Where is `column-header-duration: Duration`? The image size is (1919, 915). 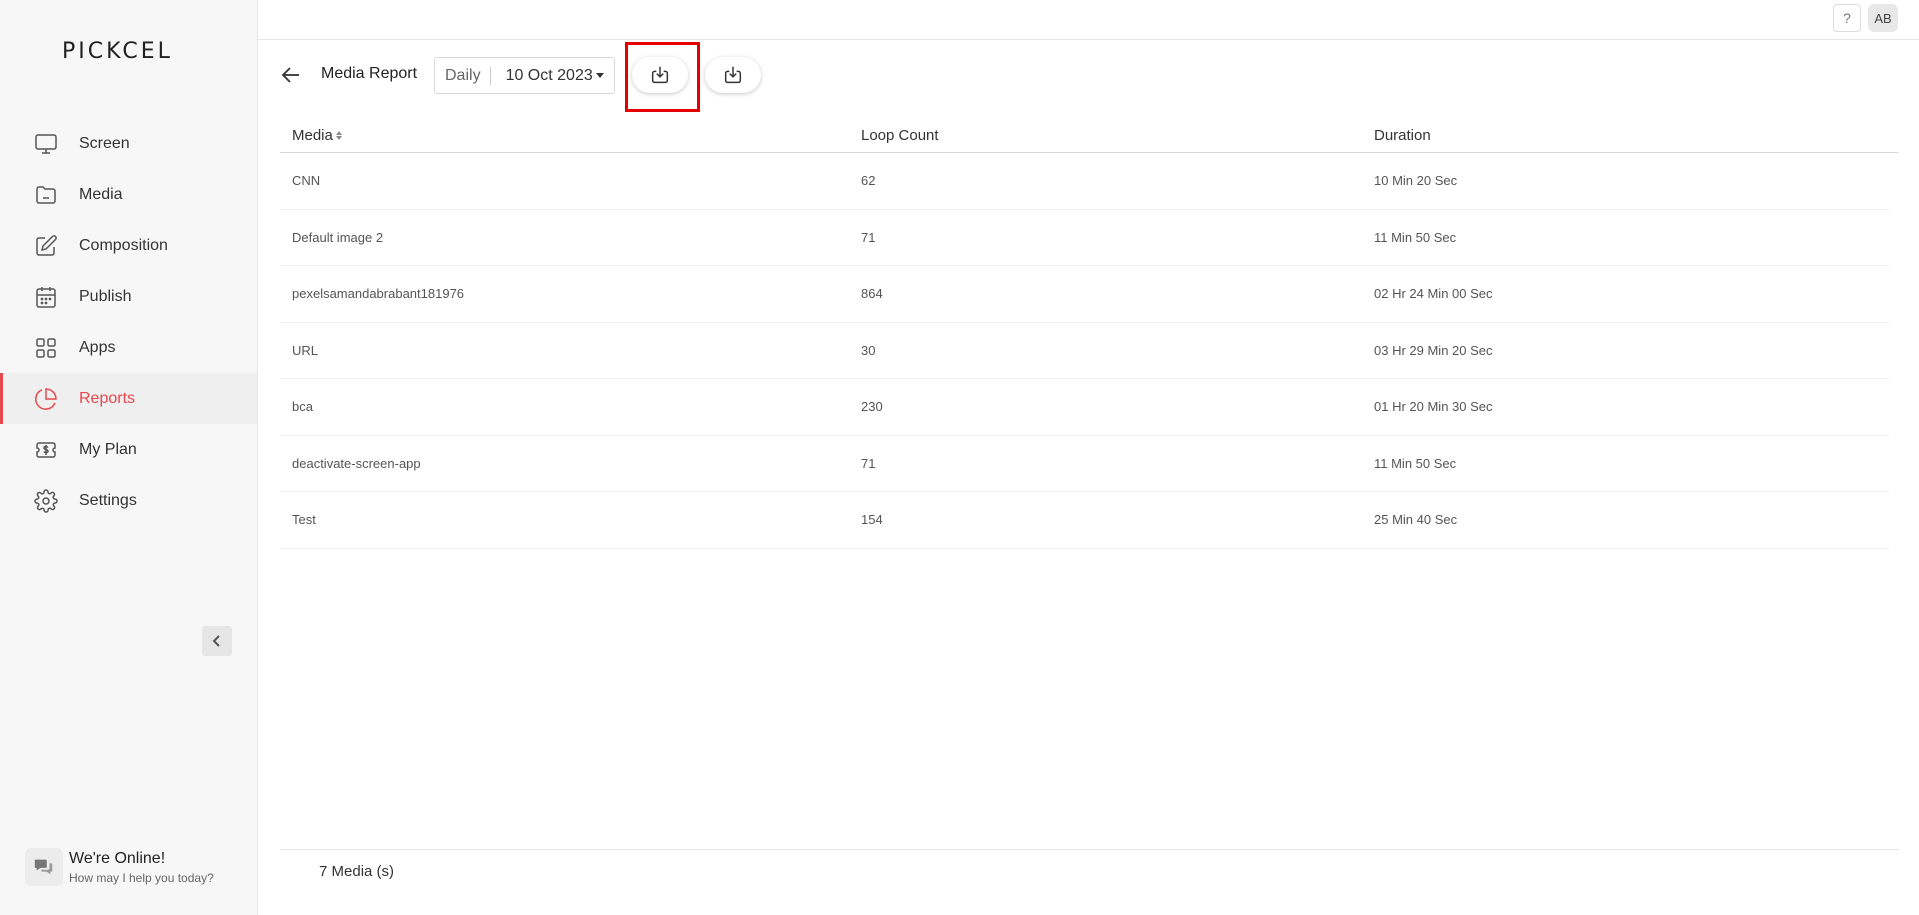
column-header-duration: Duration is located at coordinates (1402, 135).